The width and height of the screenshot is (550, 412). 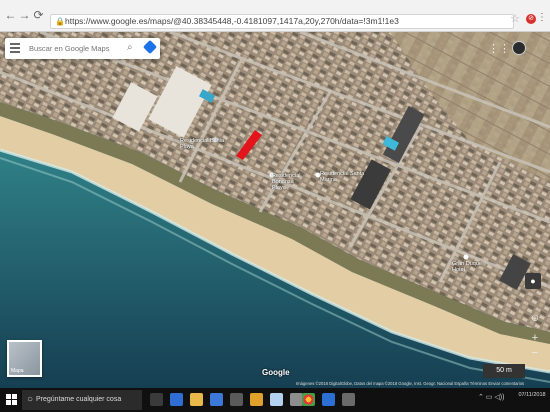 I want to click on place-pin, so click(x=466, y=257).